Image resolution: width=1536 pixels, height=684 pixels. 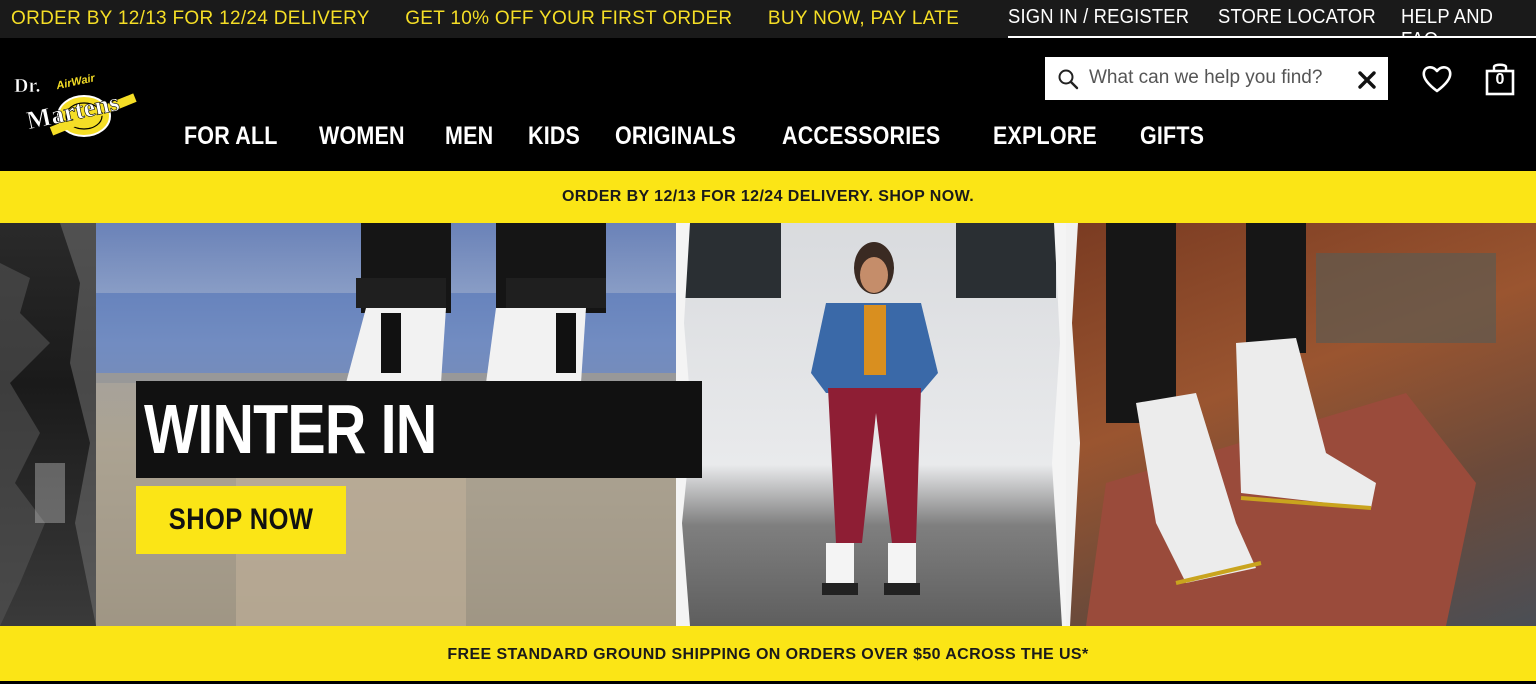 I want to click on bag-count: 0, so click(x=1500, y=79).